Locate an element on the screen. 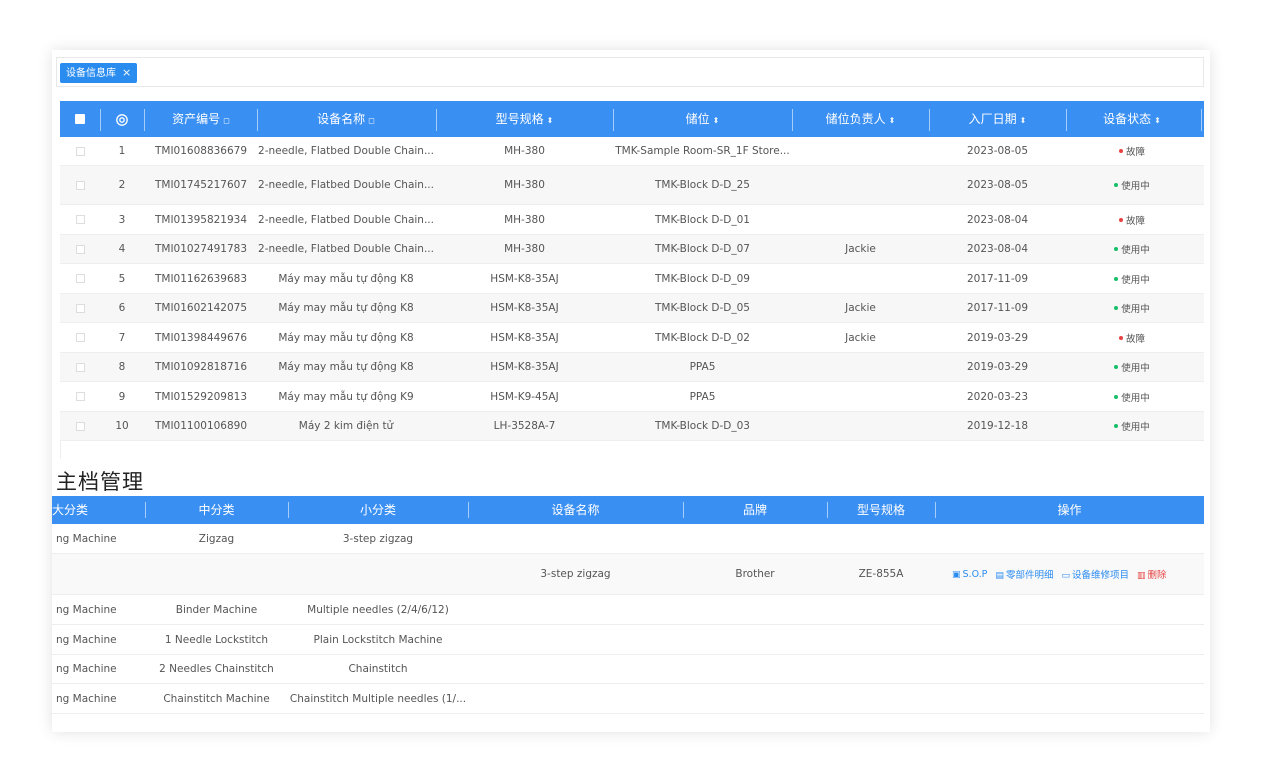  sop-link: ▣ S.O.P is located at coordinates (969, 574).